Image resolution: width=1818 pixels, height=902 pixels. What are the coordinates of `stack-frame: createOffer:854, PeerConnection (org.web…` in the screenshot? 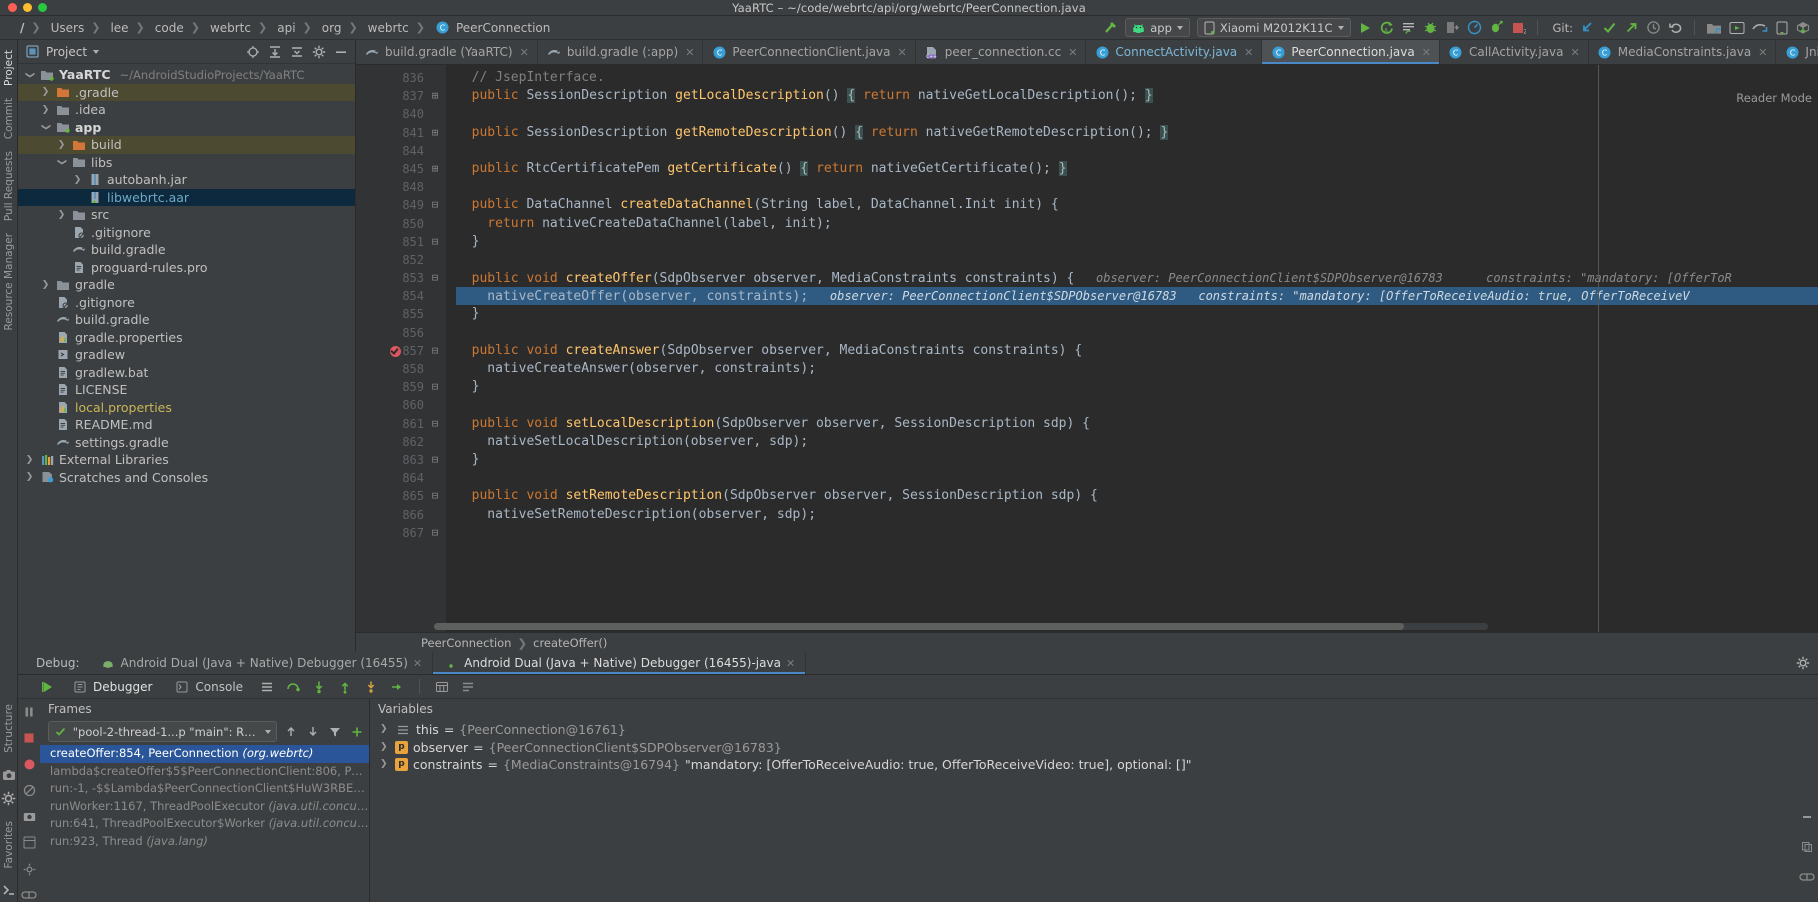 It's located at (204, 754).